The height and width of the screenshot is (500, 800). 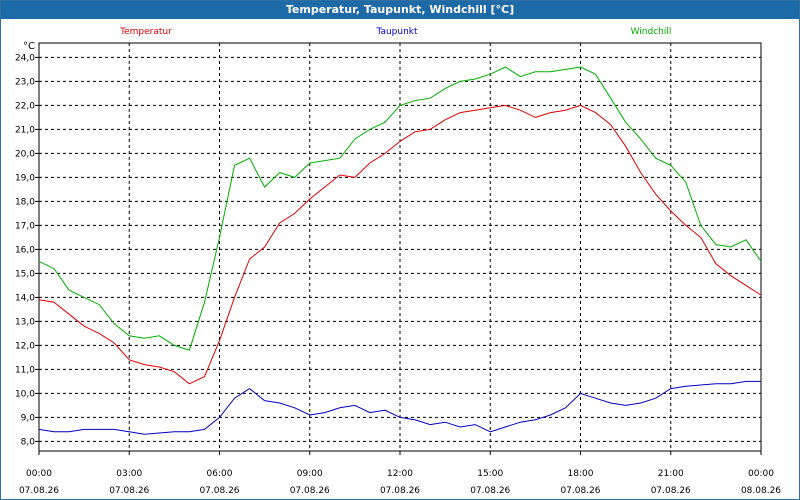 What do you see at coordinates (490, 474) in the screenshot?
I see `x-tick-time-label: 15:00` at bounding box center [490, 474].